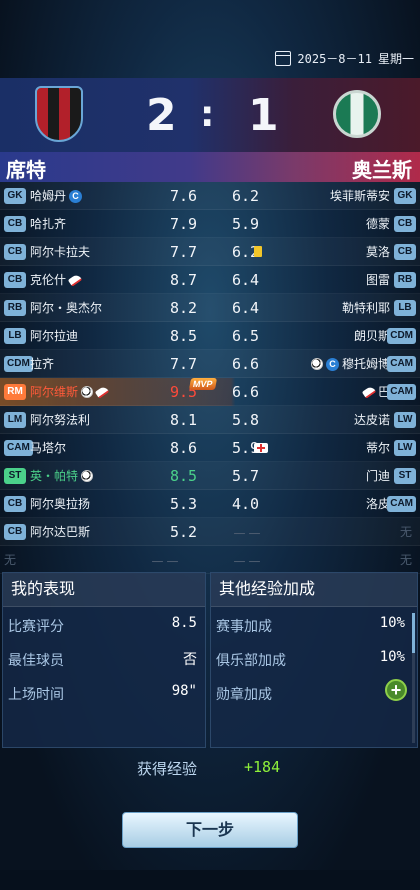 The height and width of the screenshot is (890, 420). Describe the element at coordinates (244, 626) in the screenshot. I see `event-bonus-label: 赛事加成` at that location.